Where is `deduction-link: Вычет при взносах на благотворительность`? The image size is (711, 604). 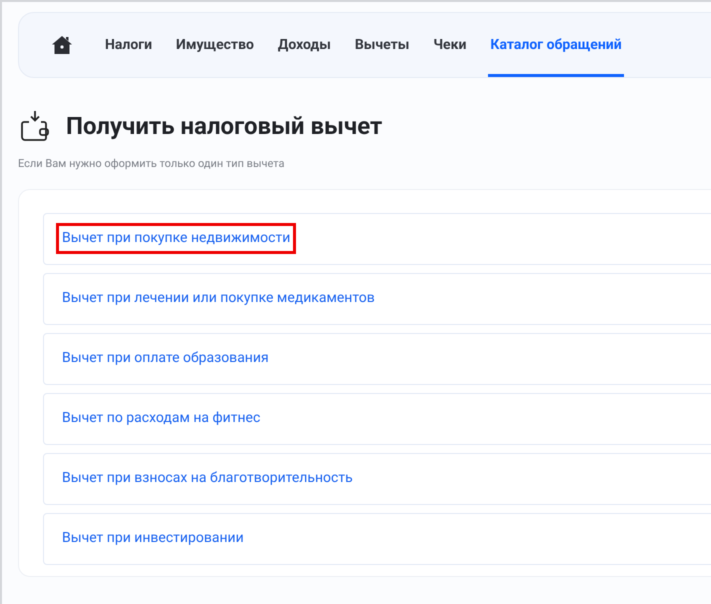
deduction-link: Вычет при взносах на благотворительность is located at coordinates (207, 478).